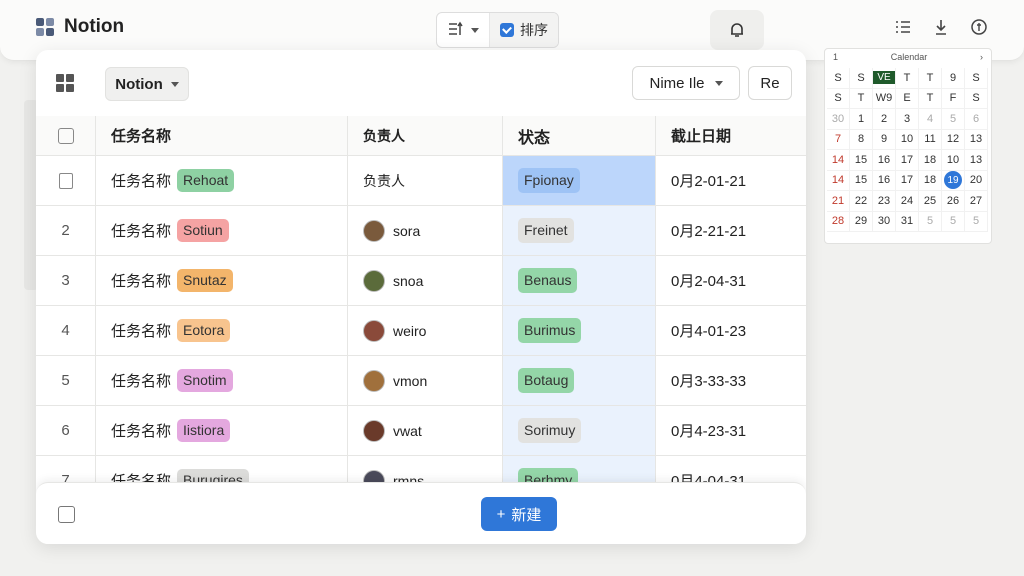 The height and width of the screenshot is (576, 1024). What do you see at coordinates (884, 98) in the screenshot?
I see `calendar-day: W9` at bounding box center [884, 98].